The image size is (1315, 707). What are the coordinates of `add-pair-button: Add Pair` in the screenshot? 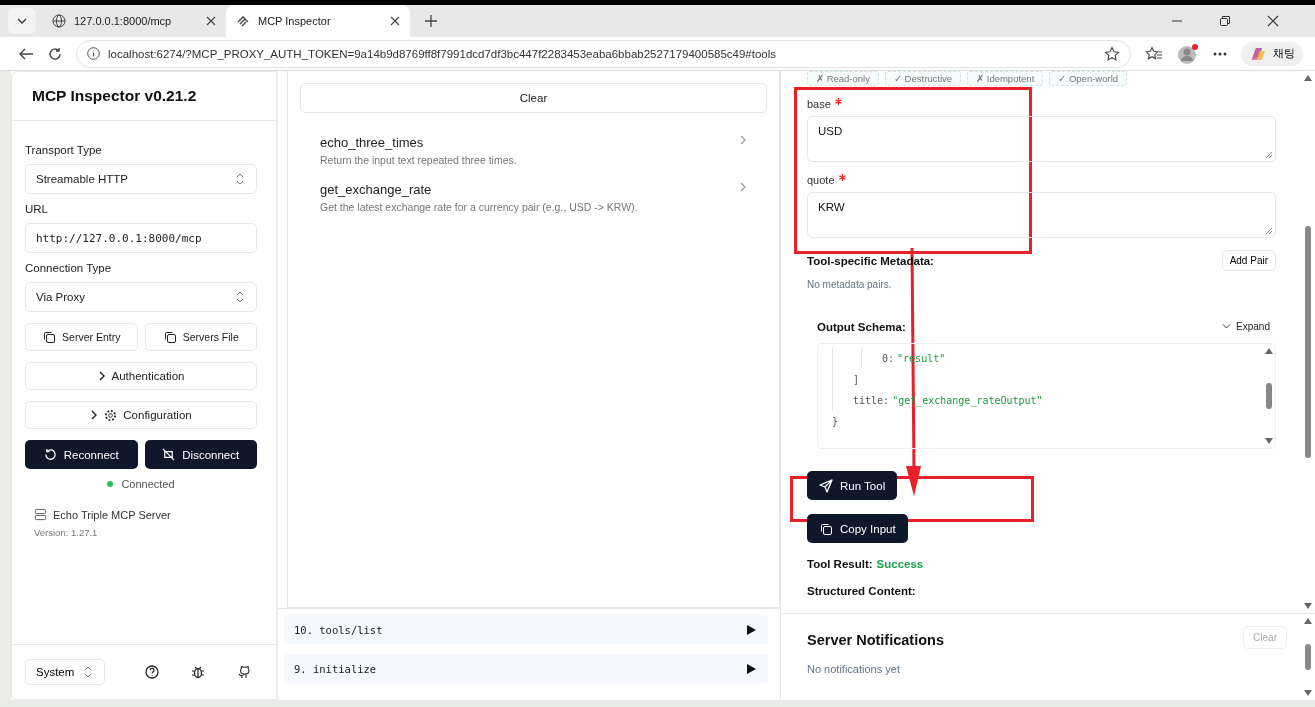 It's located at (1248, 260).